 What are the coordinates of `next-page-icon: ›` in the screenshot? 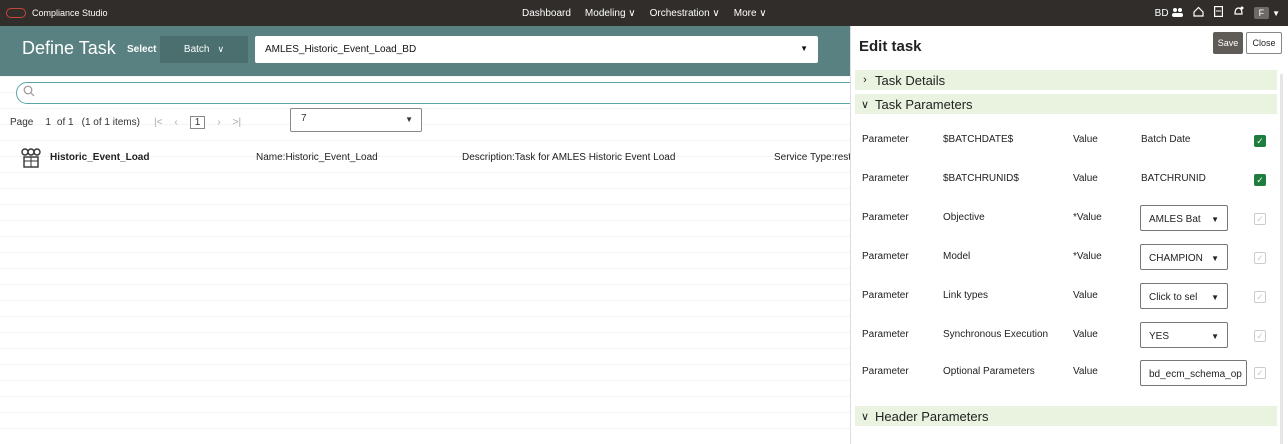 It's located at (218, 122).